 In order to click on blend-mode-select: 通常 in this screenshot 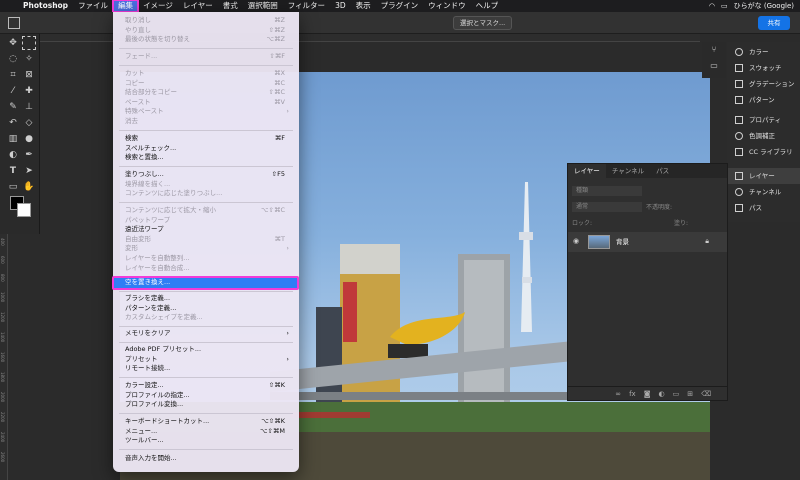, I will do `click(607, 207)`.